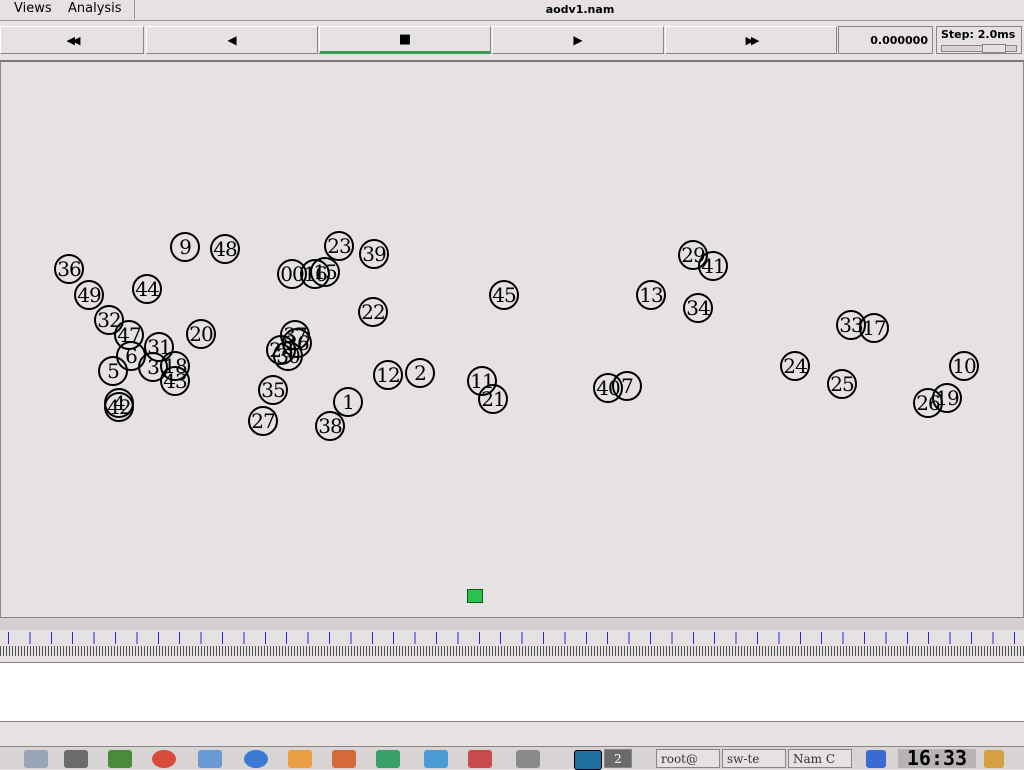  What do you see at coordinates (493, 399) in the screenshot?
I see `node-21: 21` at bounding box center [493, 399].